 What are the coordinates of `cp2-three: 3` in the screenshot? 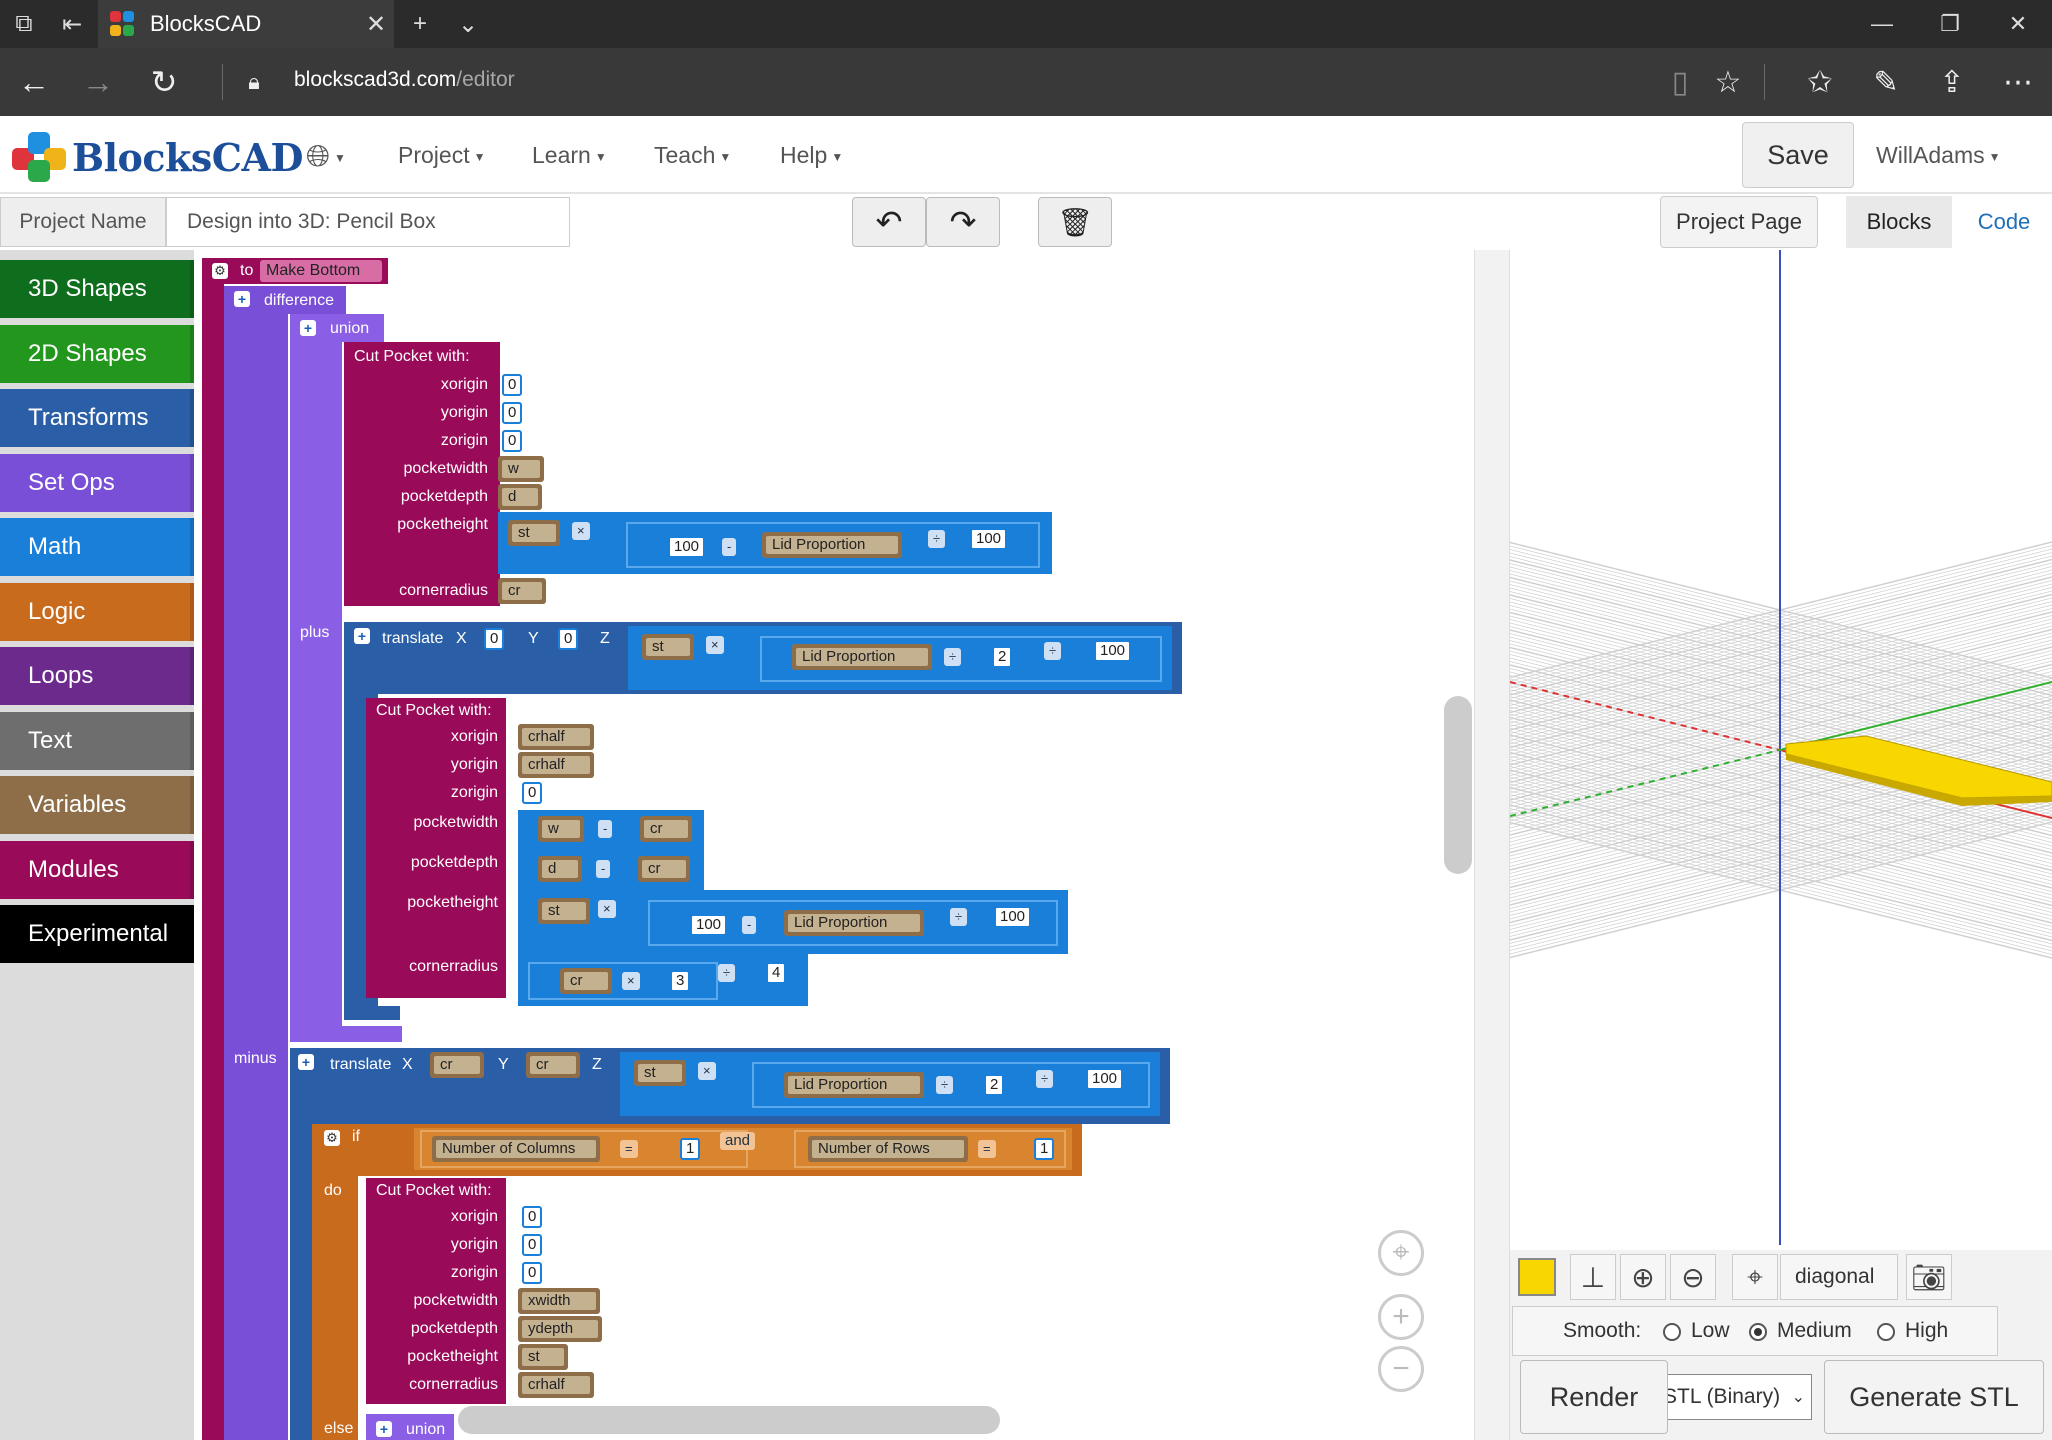 It's located at (680, 981).